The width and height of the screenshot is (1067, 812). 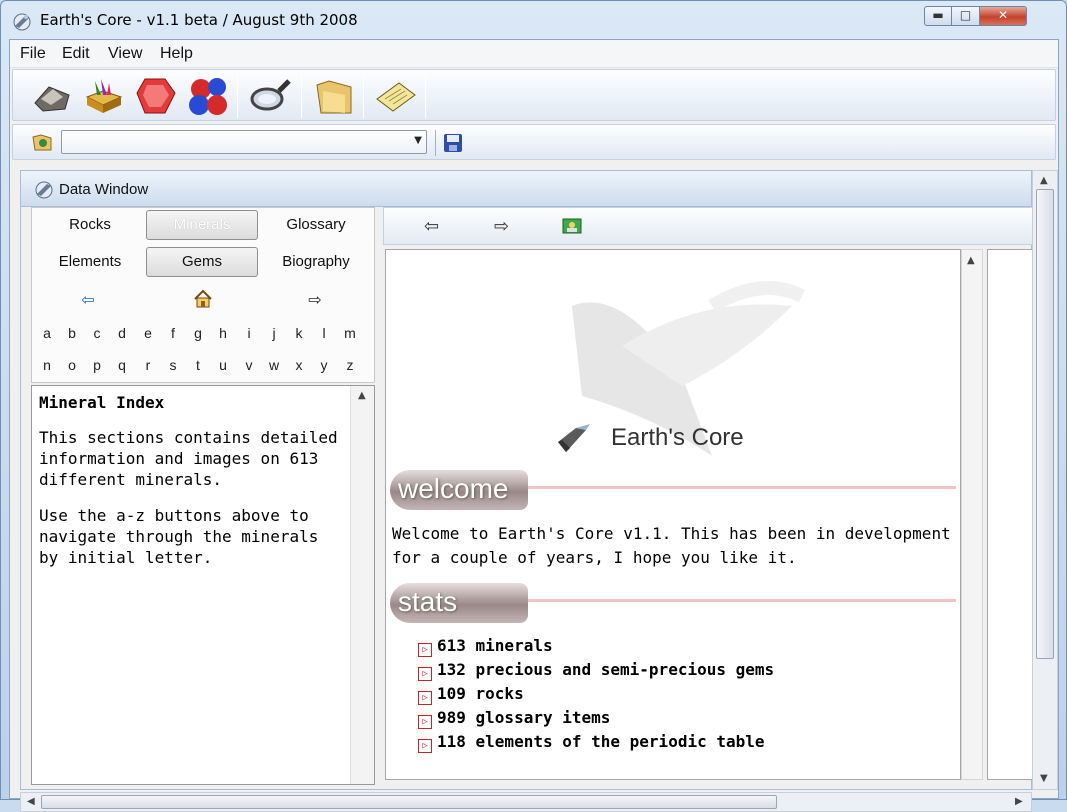 What do you see at coordinates (534, 54) in the screenshot?
I see `menu-bar: File Edit View Help` at bounding box center [534, 54].